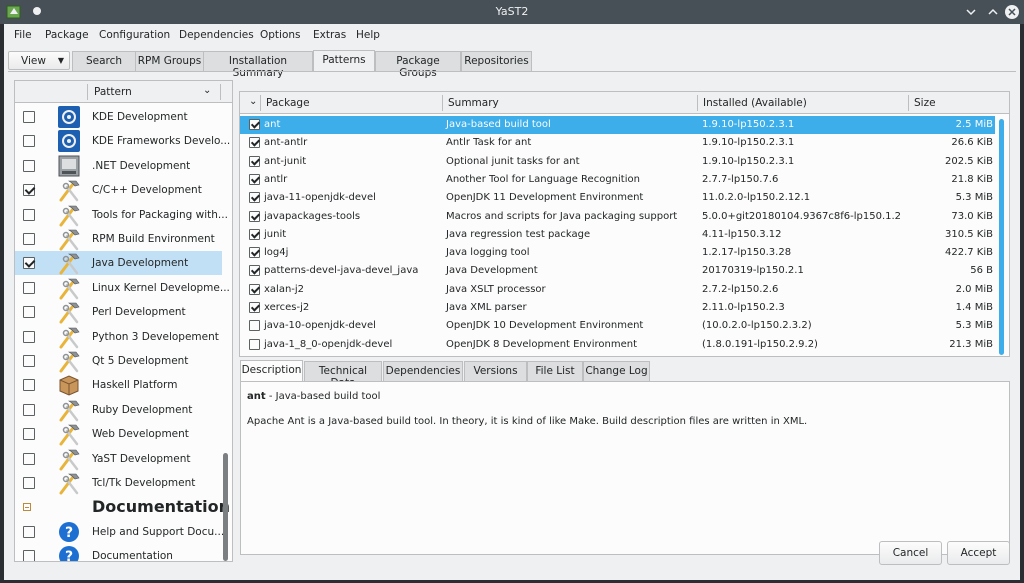  I want to click on menu-package: Package, so click(67, 35).